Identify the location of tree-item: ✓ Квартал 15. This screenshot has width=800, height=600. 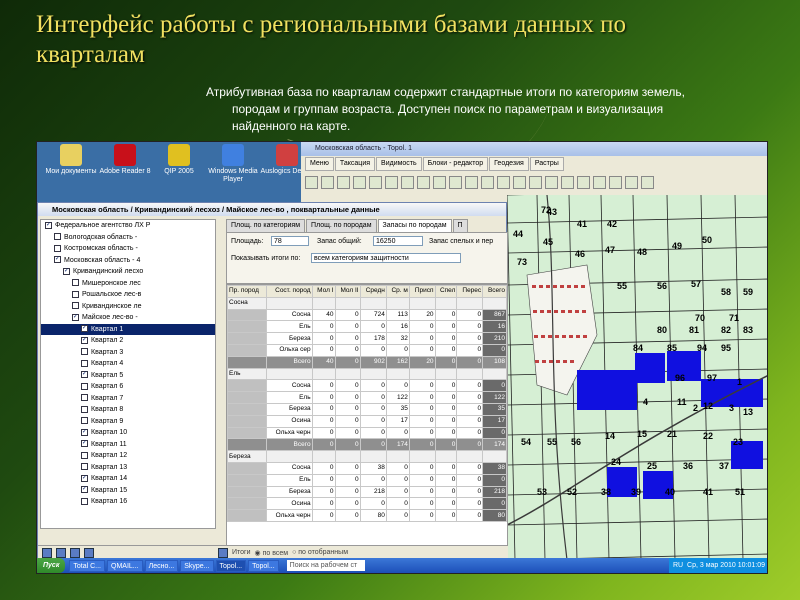
(128, 491).